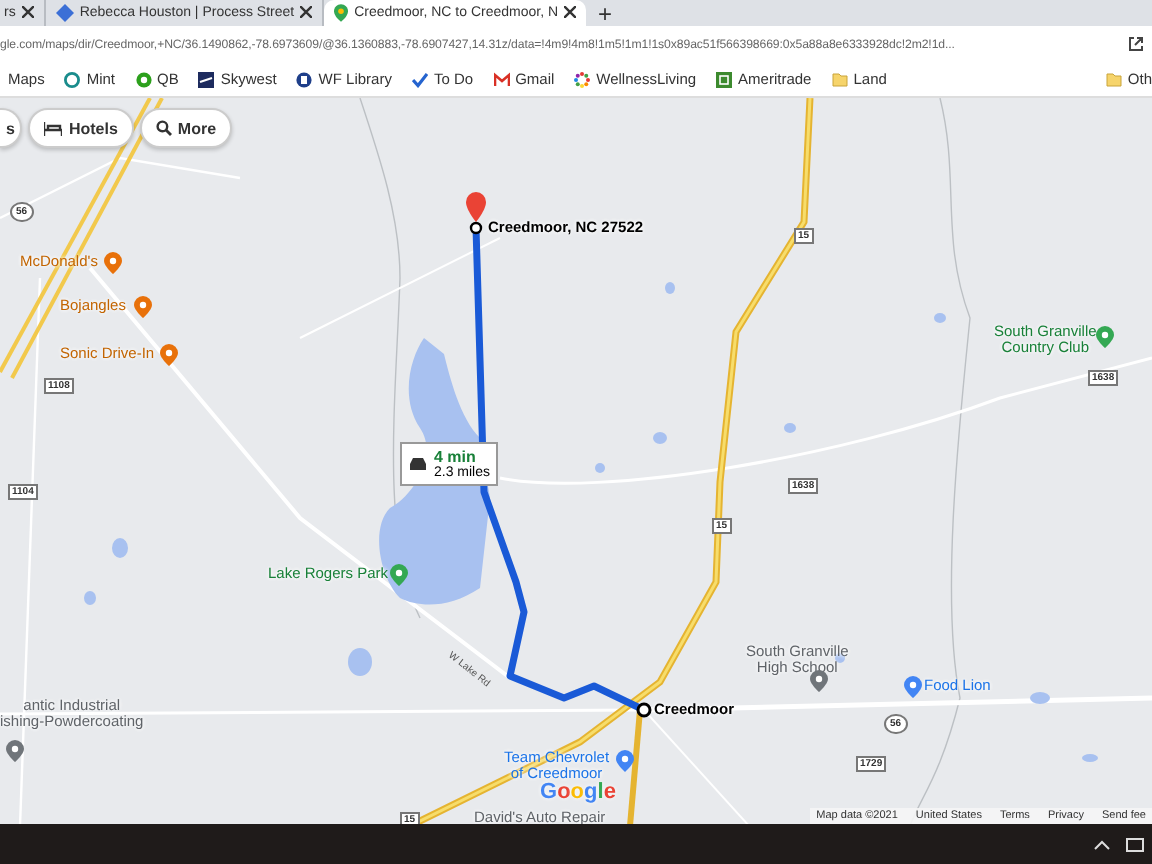 The height and width of the screenshot is (864, 1152). I want to click on origin-marker-icon, so click(644, 710).